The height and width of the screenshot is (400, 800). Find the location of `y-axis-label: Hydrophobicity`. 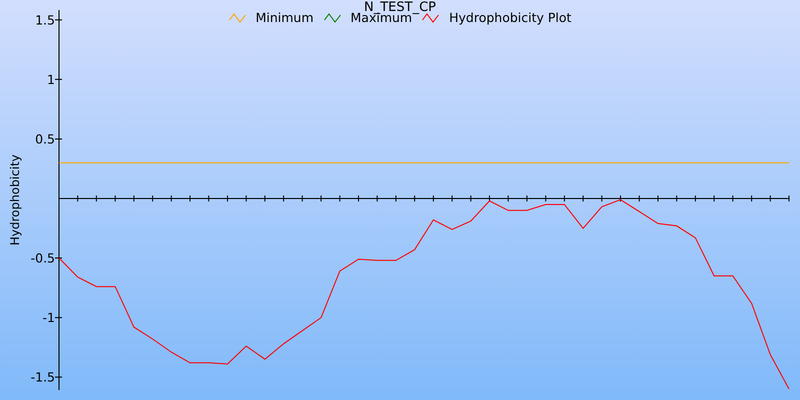

y-axis-label: Hydrophobicity is located at coordinates (15, 200).